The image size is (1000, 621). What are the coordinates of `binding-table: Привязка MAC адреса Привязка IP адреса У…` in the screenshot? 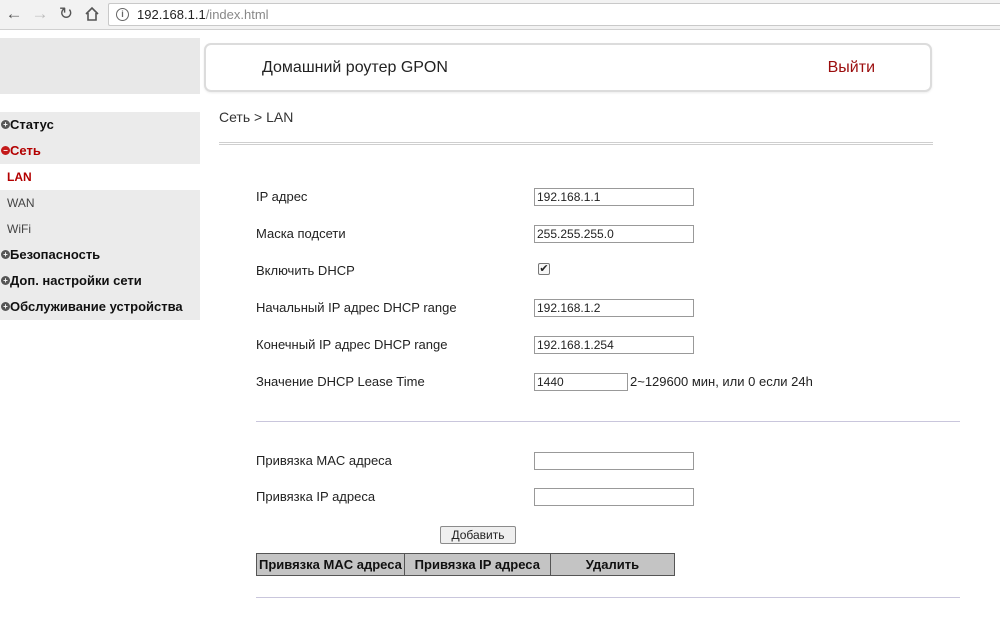 It's located at (466, 564).